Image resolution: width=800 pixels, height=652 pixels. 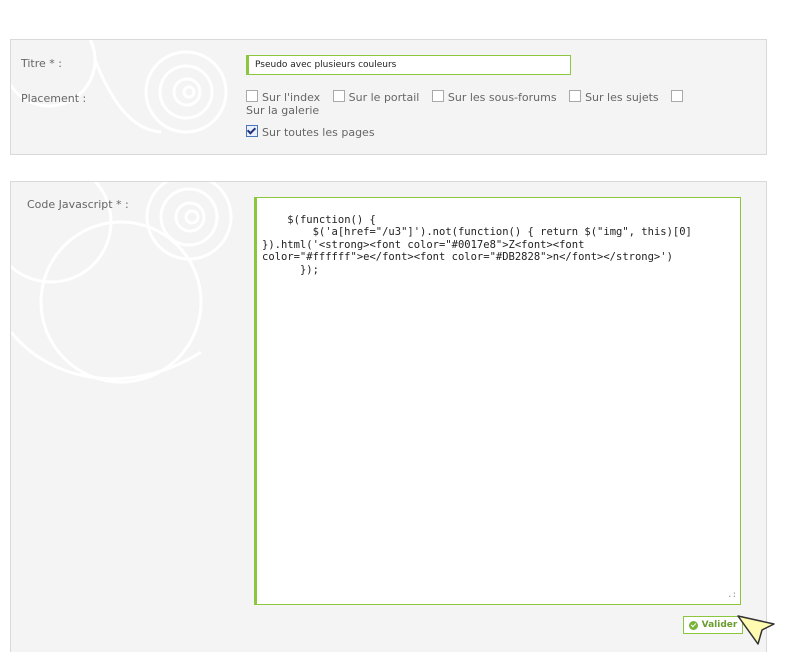 I want to click on submit-label: Valider, so click(x=719, y=625).